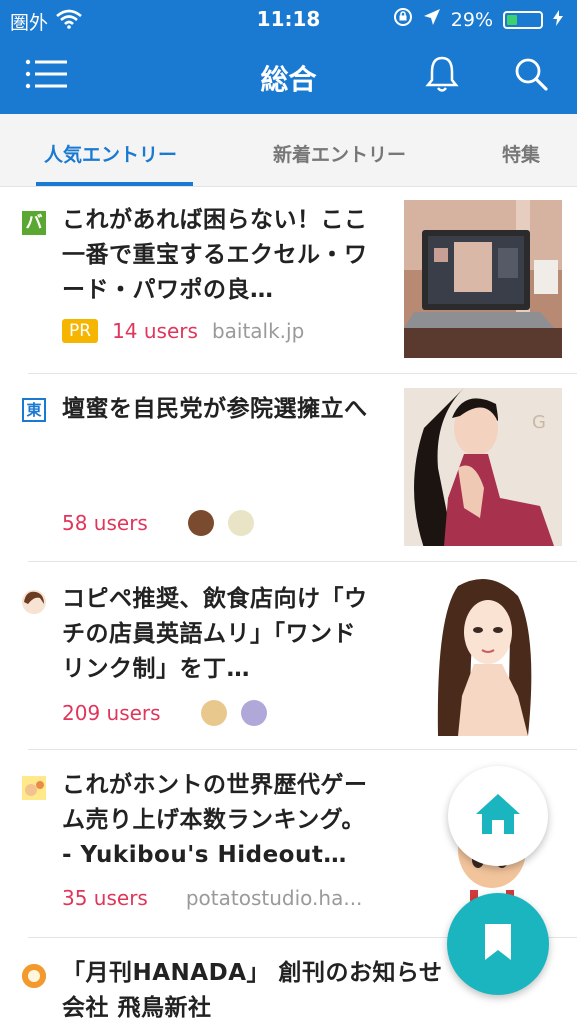 This screenshot has width=577, height=1026. I want to click on tab-new: 新着エントリー, so click(339, 153).